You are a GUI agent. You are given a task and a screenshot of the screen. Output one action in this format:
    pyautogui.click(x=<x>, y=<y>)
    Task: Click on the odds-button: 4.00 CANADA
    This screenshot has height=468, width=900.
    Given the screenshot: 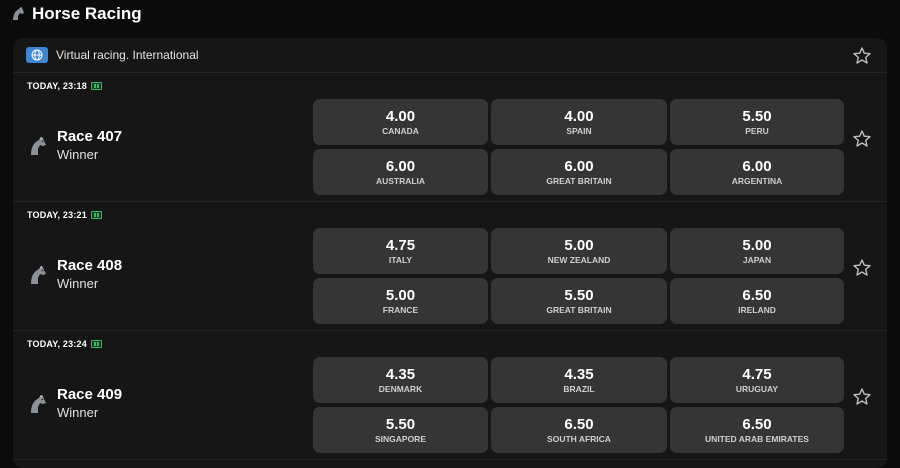 What is the action you would take?
    pyautogui.click(x=400, y=122)
    